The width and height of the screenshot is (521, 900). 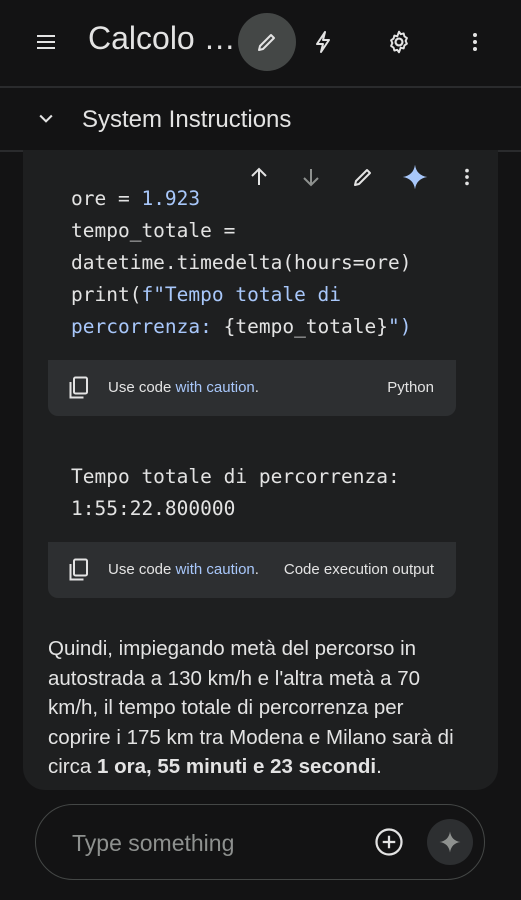 I want to click on system-instructions-label: System Instructions, so click(x=187, y=119).